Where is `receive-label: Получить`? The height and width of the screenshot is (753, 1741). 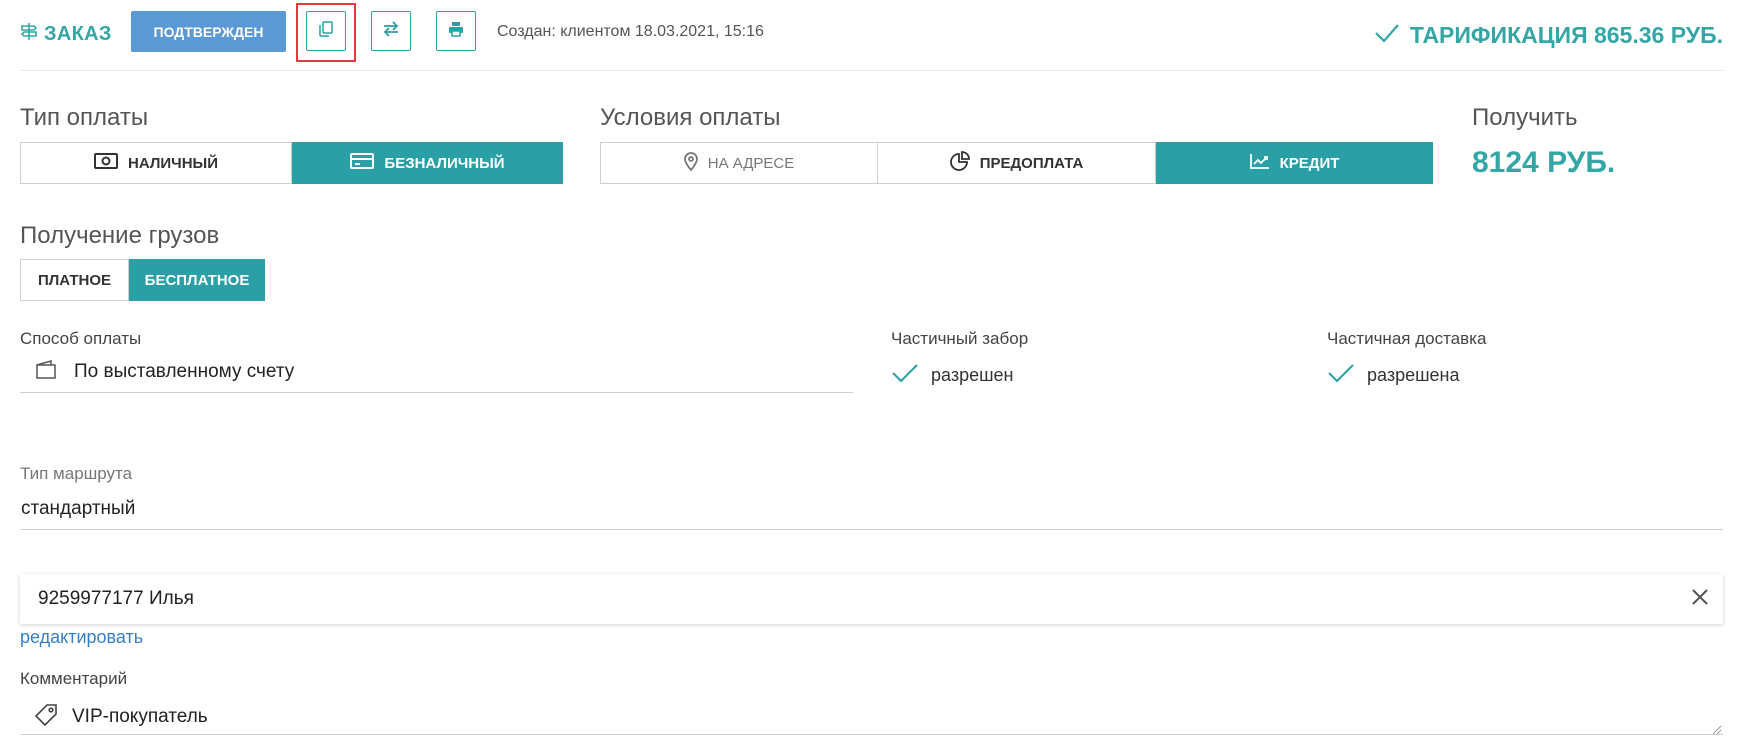
receive-label: Получить is located at coordinates (1525, 117).